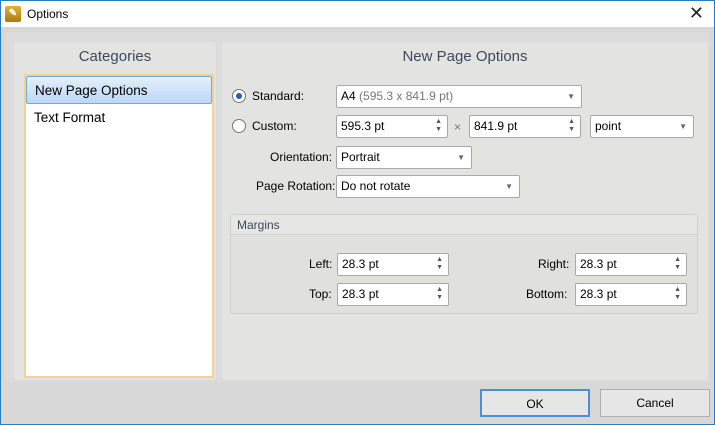 The image size is (715, 425). What do you see at coordinates (393, 294) in the screenshot?
I see `top-margin-stepper: 28.3 pt ▲ ▼` at bounding box center [393, 294].